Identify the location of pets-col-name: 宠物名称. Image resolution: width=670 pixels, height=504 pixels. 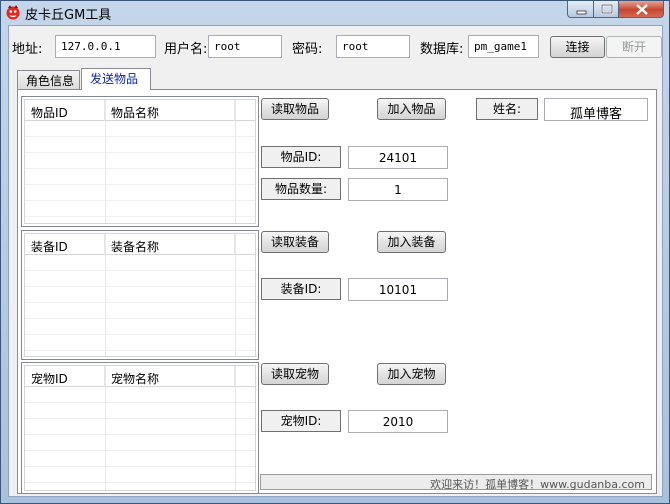
(170, 376).